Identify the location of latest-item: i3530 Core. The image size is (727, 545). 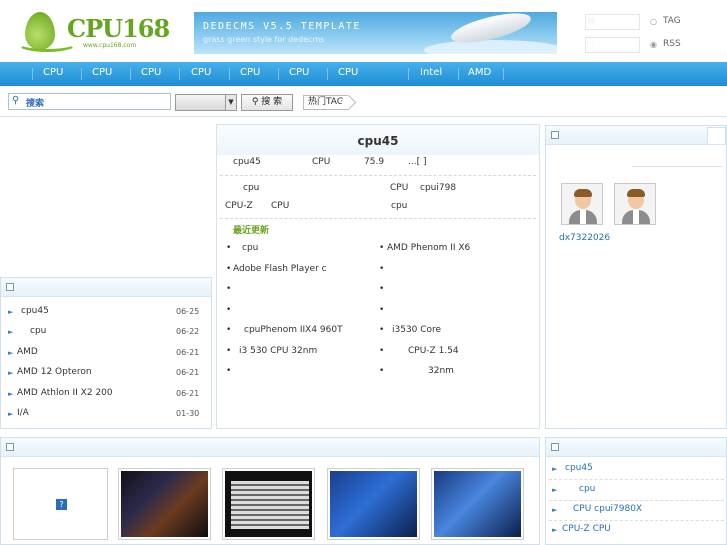
(416, 330).